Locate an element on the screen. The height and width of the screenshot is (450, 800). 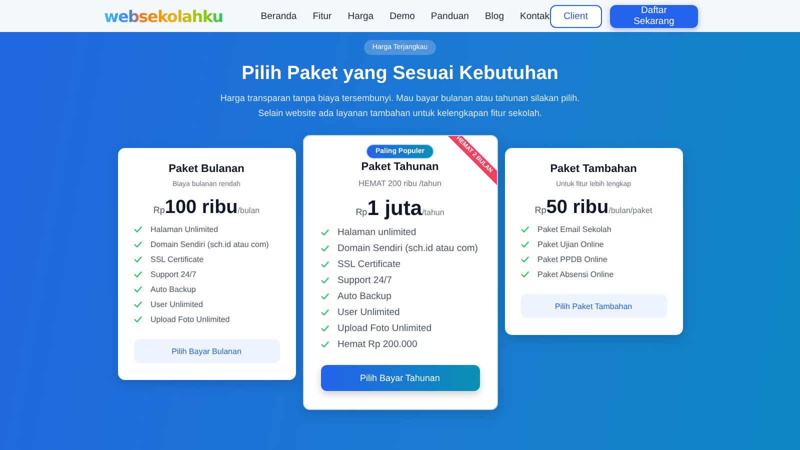
feature-text: Paket Absensi Online is located at coordinates (576, 274).